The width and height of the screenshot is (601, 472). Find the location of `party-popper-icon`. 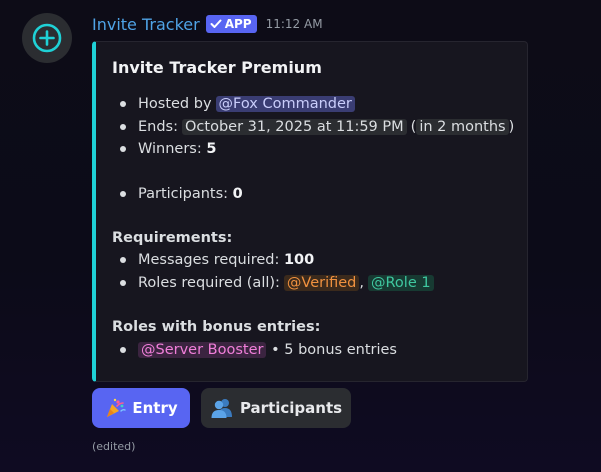

party-popper-icon is located at coordinates (115, 408).